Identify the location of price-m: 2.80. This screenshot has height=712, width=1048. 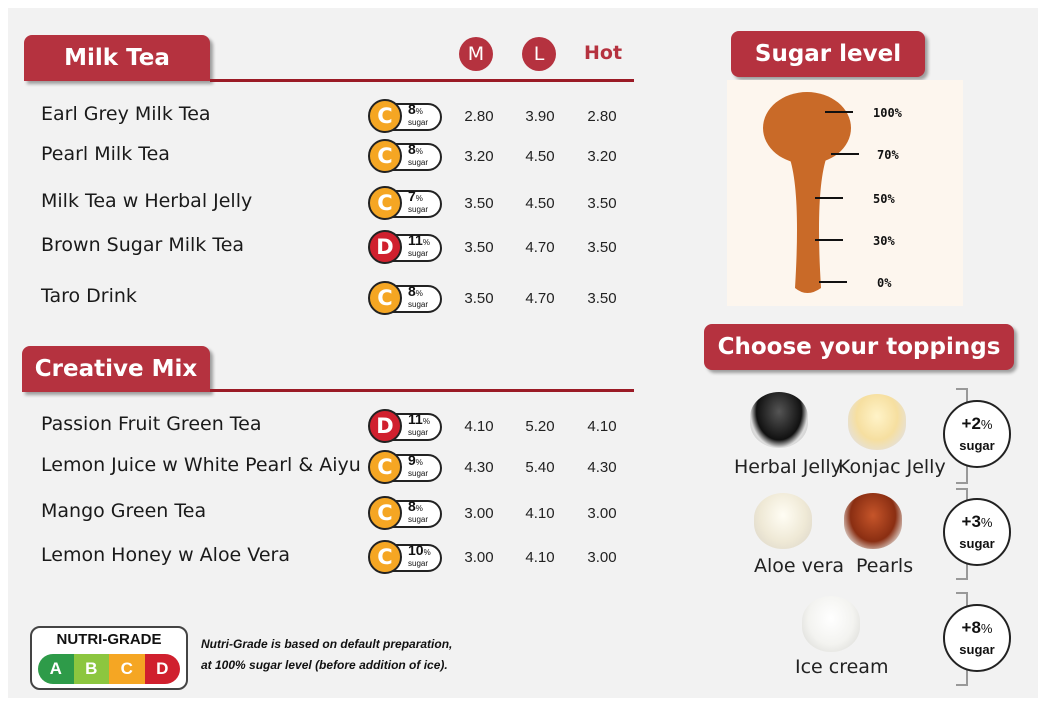
(479, 116).